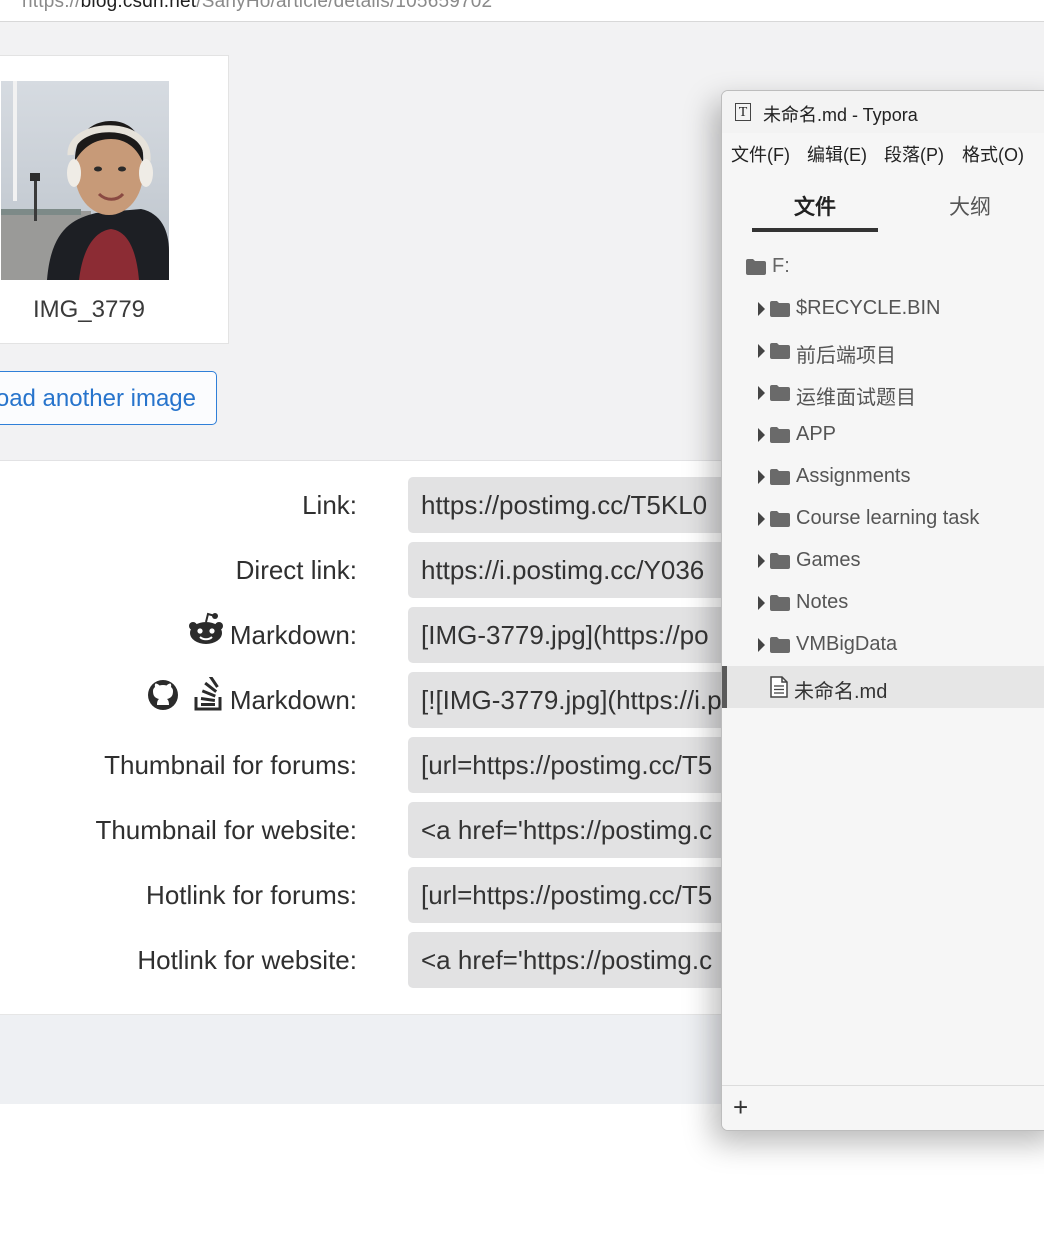  What do you see at coordinates (781, 266) in the screenshot?
I see `tree-root-label: F:` at bounding box center [781, 266].